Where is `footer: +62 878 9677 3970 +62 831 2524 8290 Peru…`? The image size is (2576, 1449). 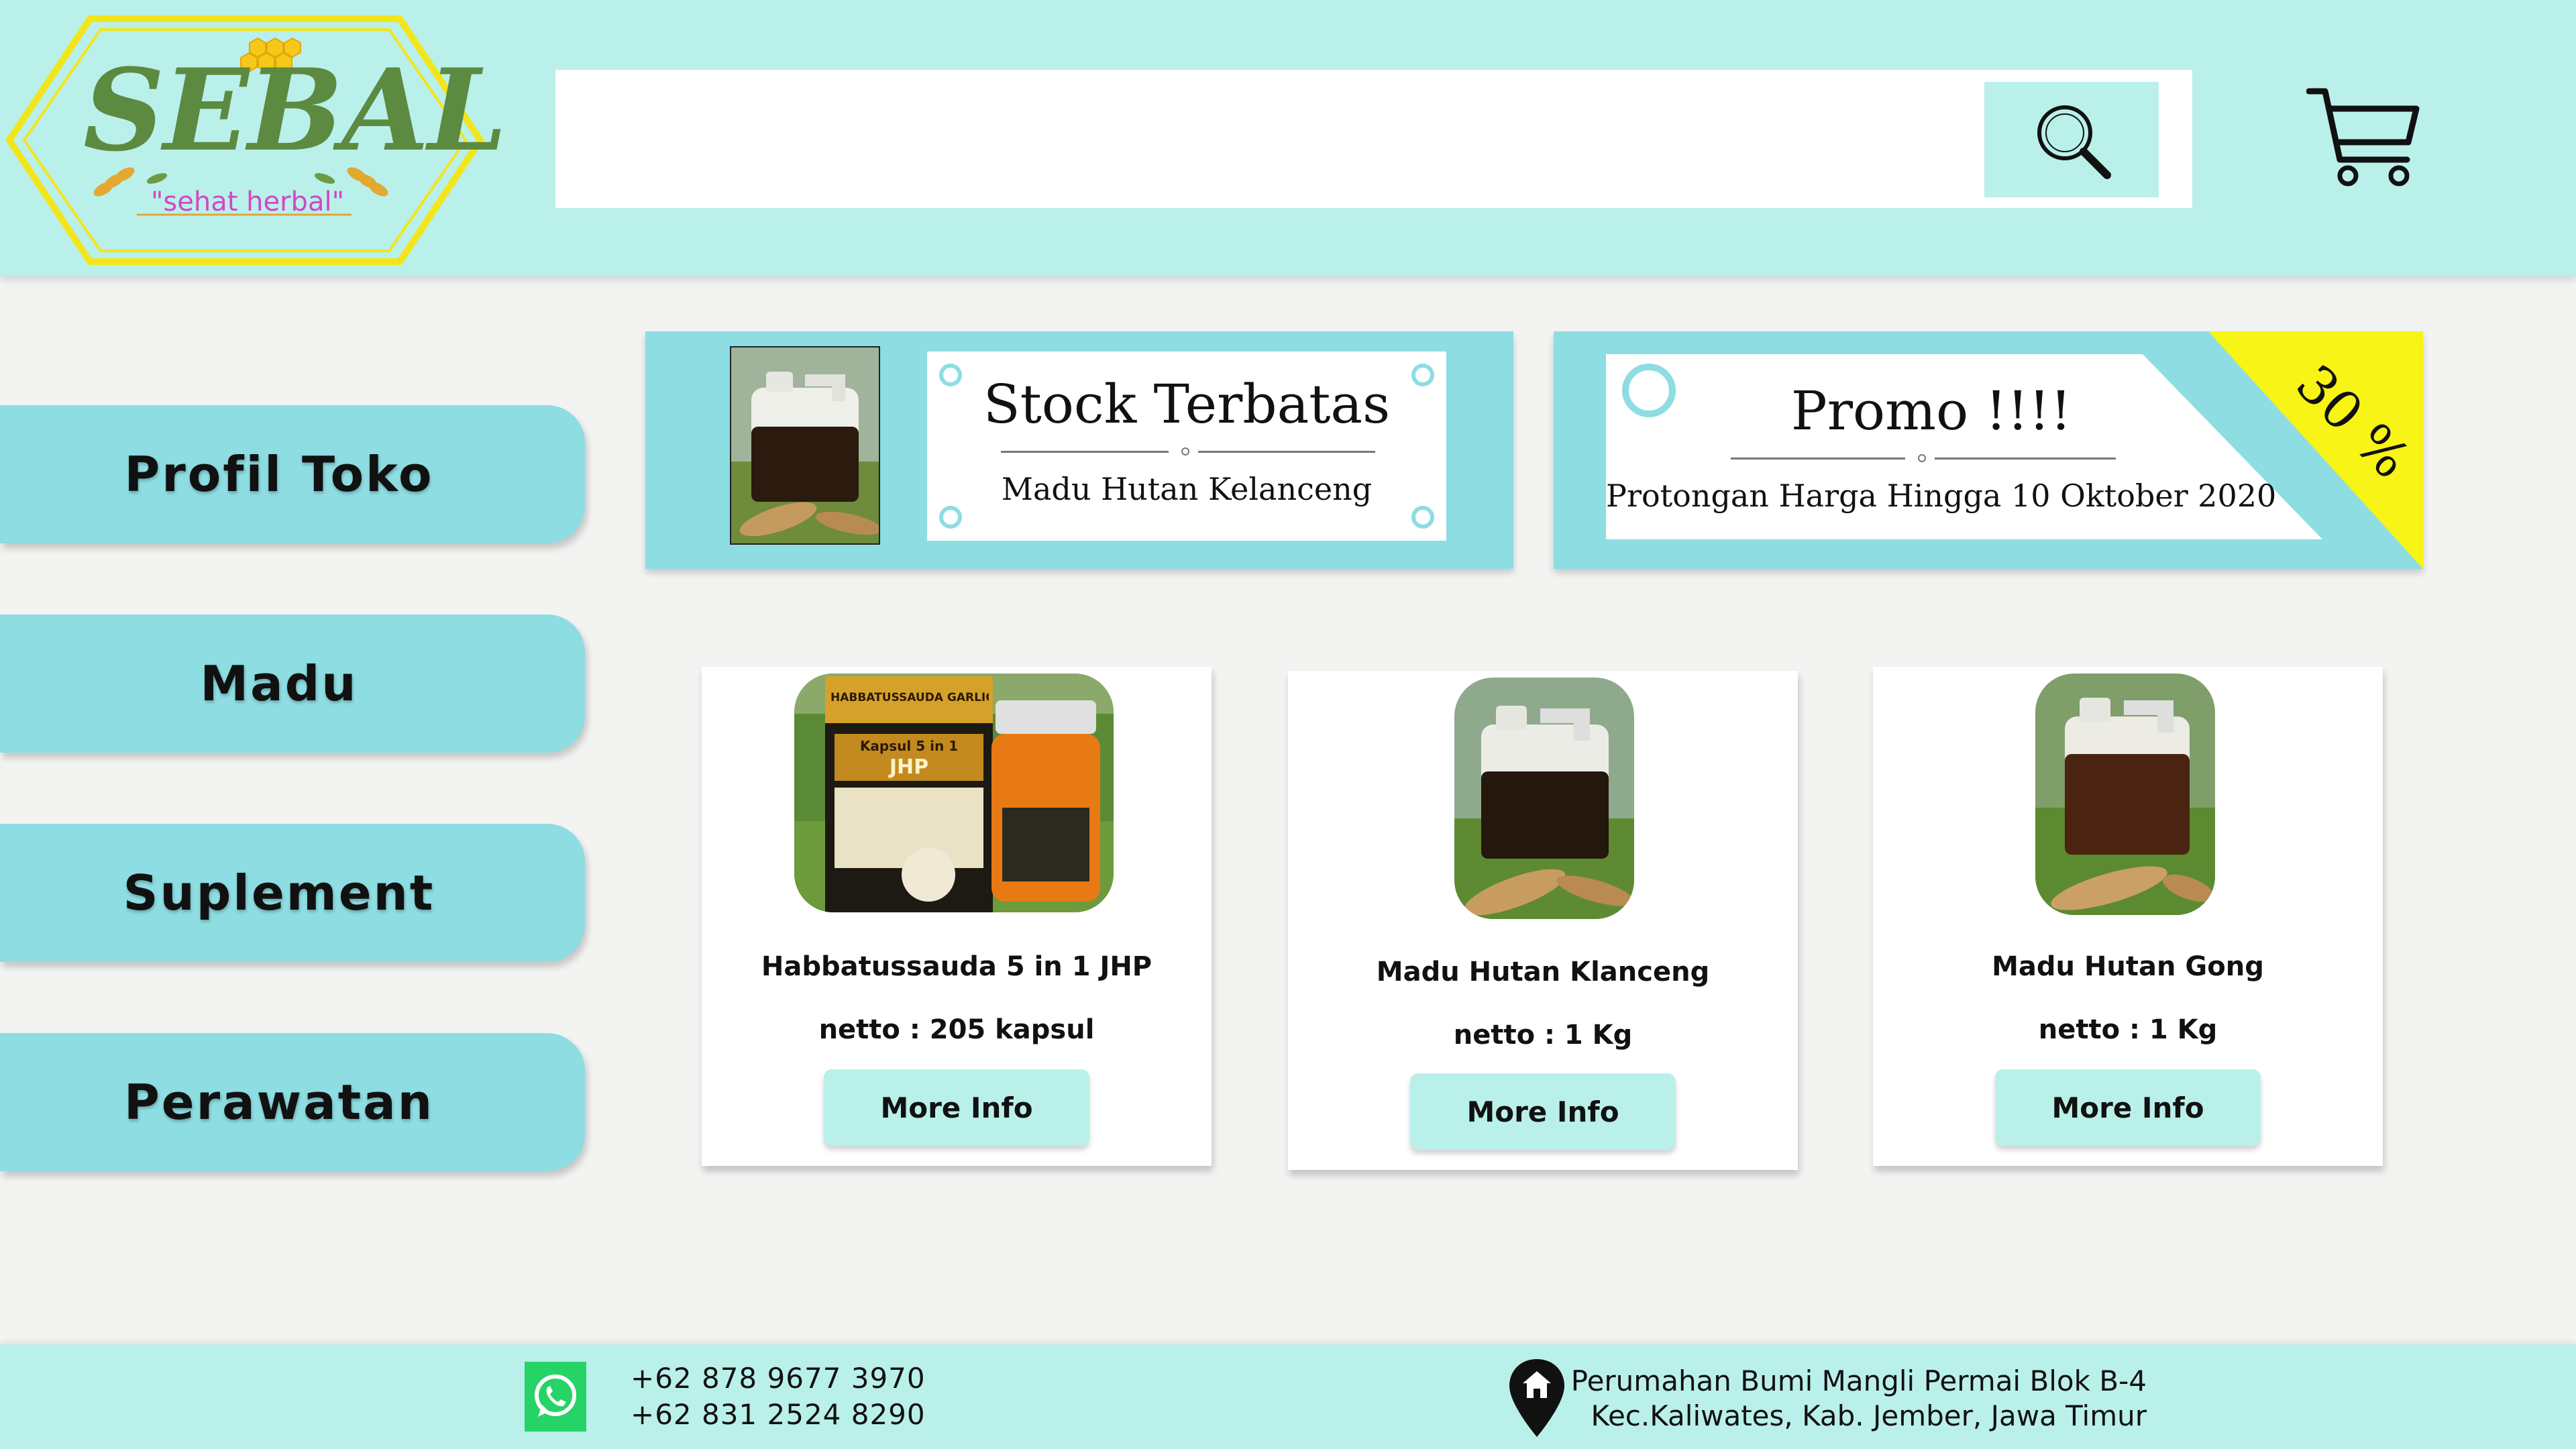
footer: +62 878 9677 3970 +62 831 2524 8290 Peru… is located at coordinates (1288, 1396).